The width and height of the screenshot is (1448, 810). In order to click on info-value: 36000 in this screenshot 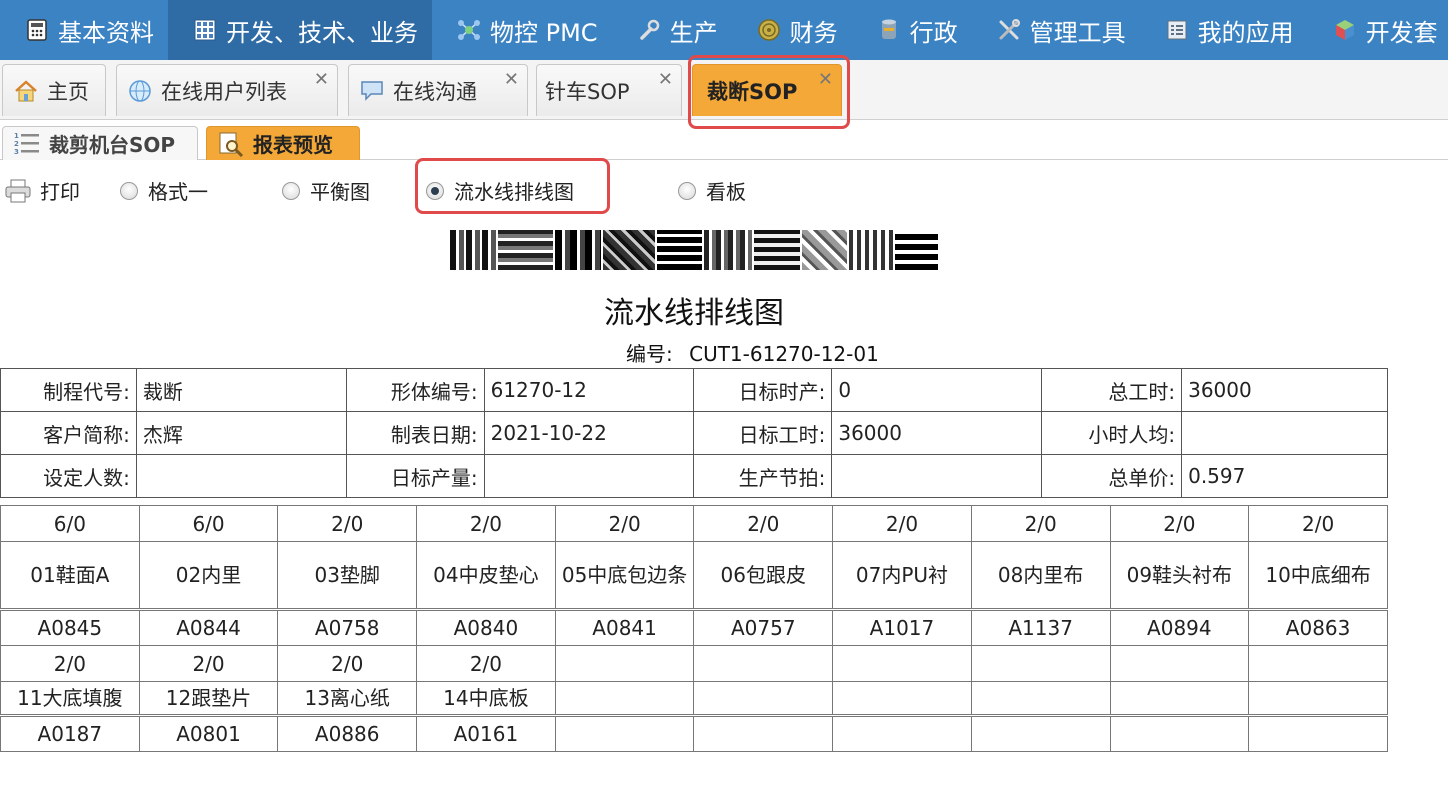, I will do `click(1284, 390)`.